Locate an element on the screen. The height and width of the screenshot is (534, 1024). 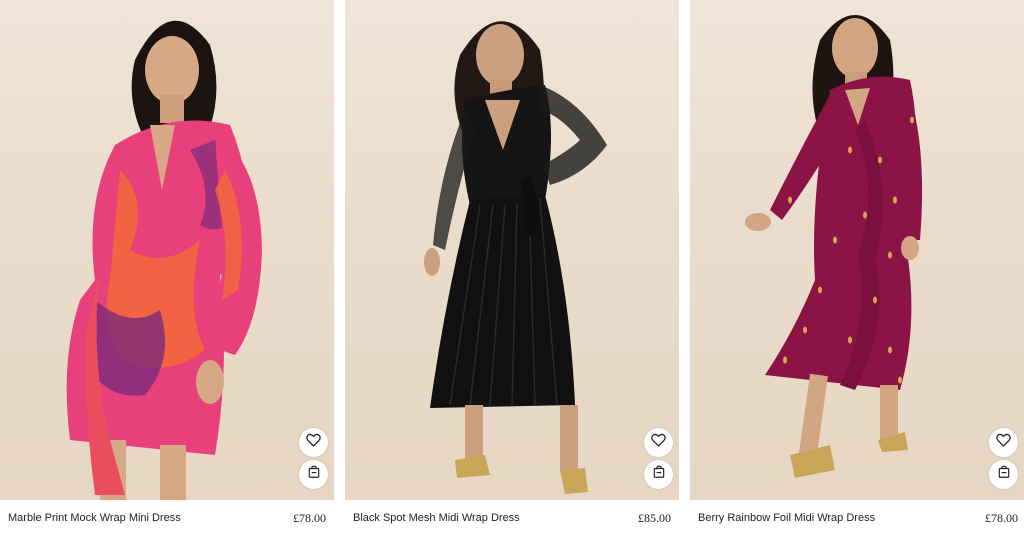
product-price: £85.00 is located at coordinates (654, 518).